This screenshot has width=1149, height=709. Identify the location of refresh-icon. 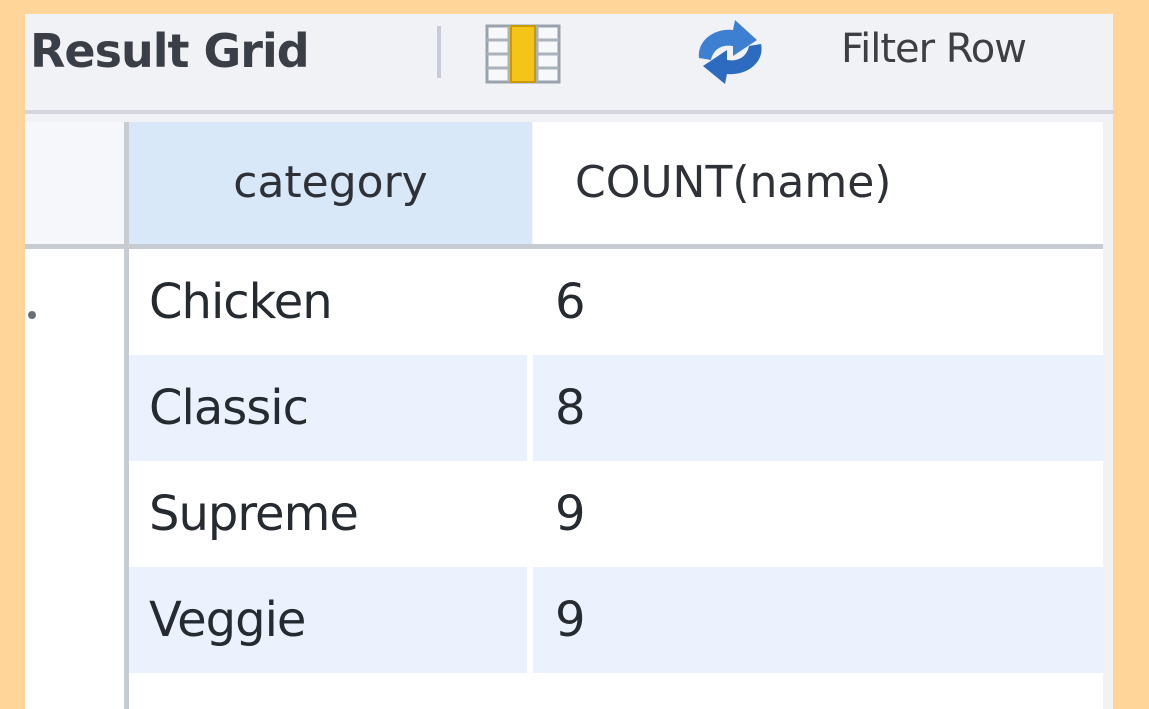
(730, 52).